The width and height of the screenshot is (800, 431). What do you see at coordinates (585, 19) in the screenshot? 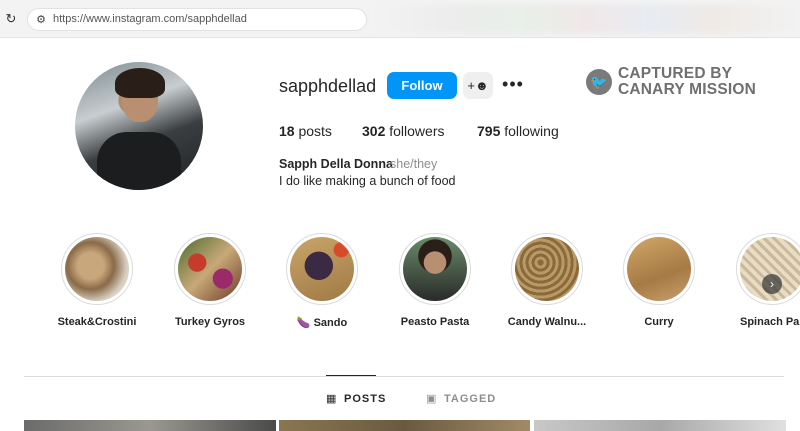
I see `blurred-extensions` at bounding box center [585, 19].